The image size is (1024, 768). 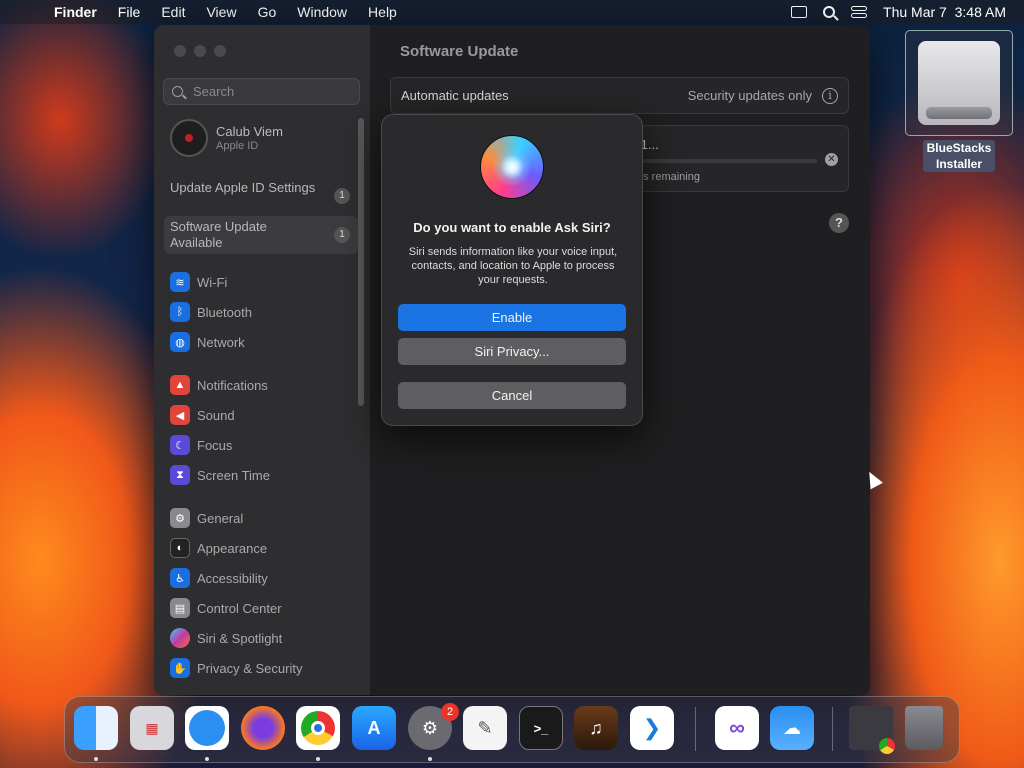 I want to click on moon-icon: ☾, so click(x=180, y=445).